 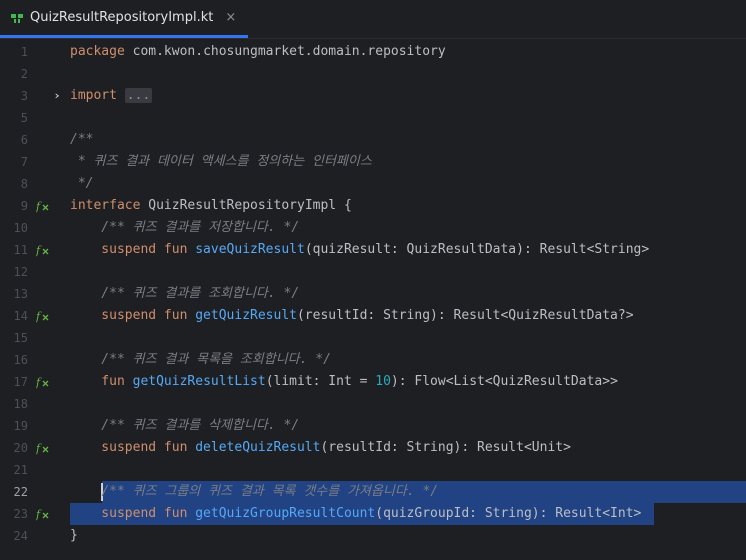 I want to click on code-line: 21, so click(x=373, y=470).